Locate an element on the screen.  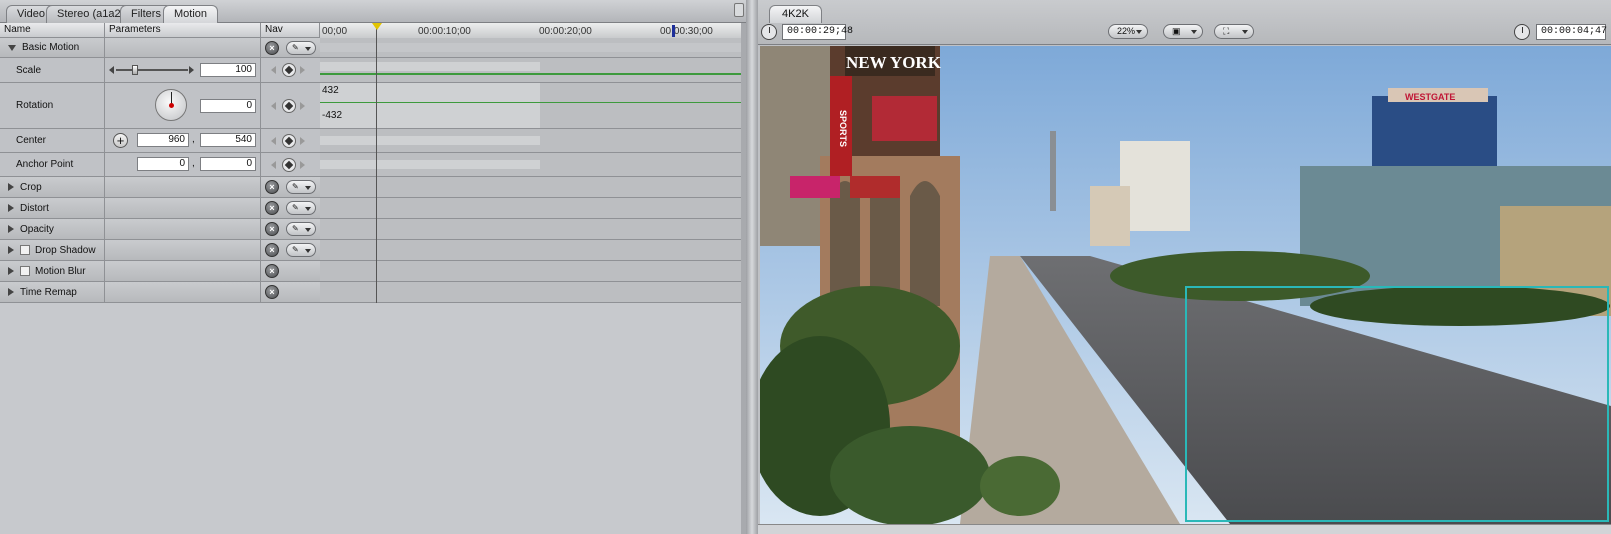
column-header-nav: Nav is located at coordinates (290, 30).